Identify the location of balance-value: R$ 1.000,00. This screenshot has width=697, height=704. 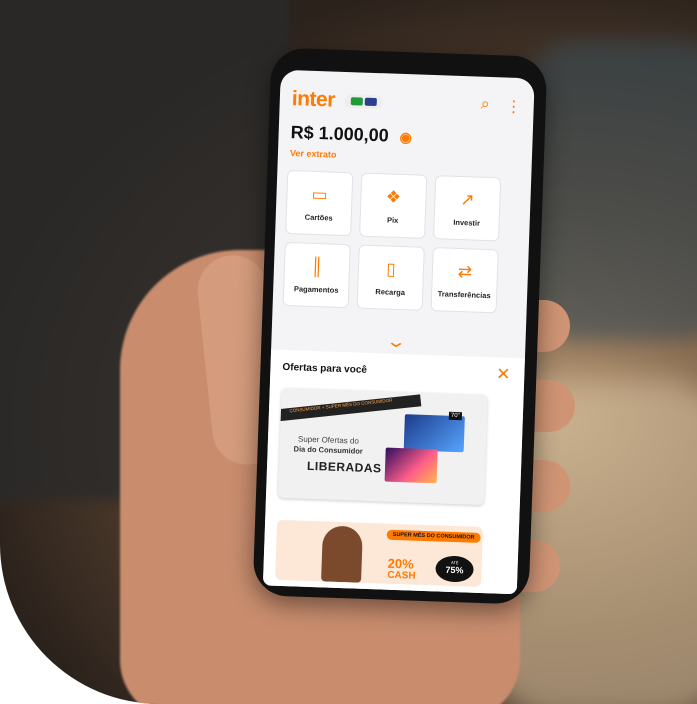
(340, 134).